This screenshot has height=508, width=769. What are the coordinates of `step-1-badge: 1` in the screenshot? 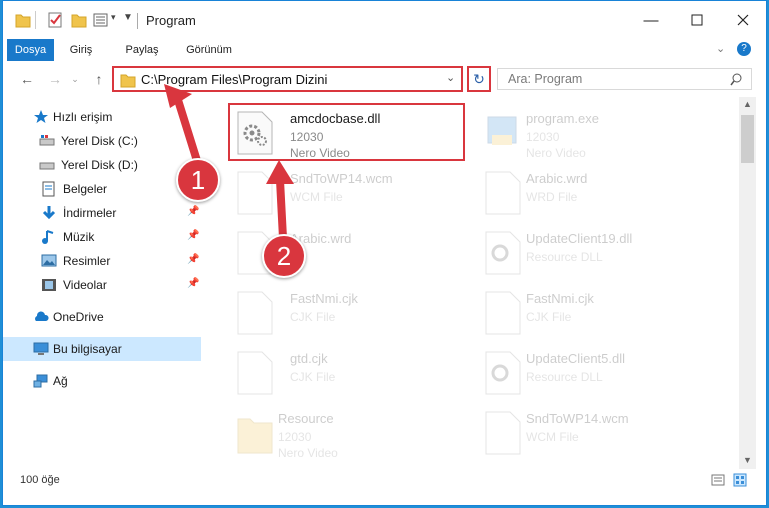 It's located at (198, 180).